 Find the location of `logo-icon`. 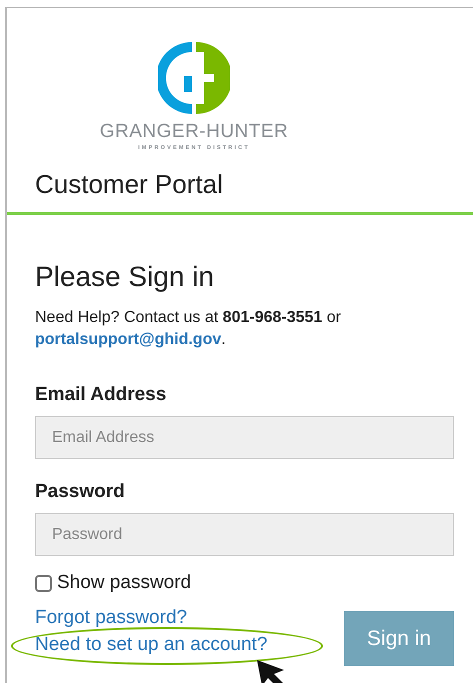

logo-icon is located at coordinates (194, 78).